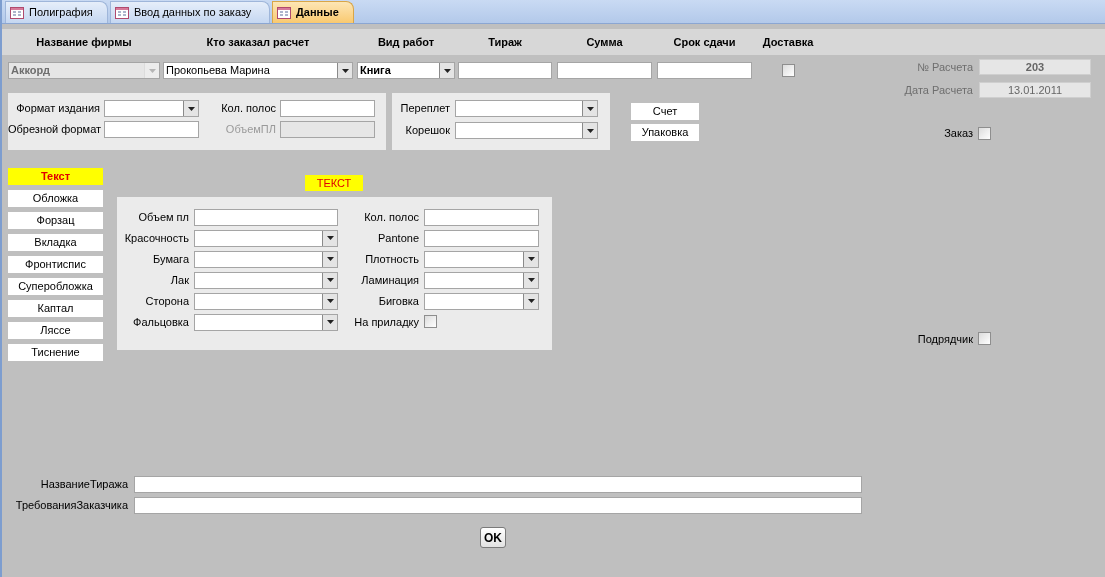 Image resolution: width=1105 pixels, height=577 pixels. Describe the element at coordinates (938, 90) in the screenshot. I see `field-label: Дата Расчета` at that location.